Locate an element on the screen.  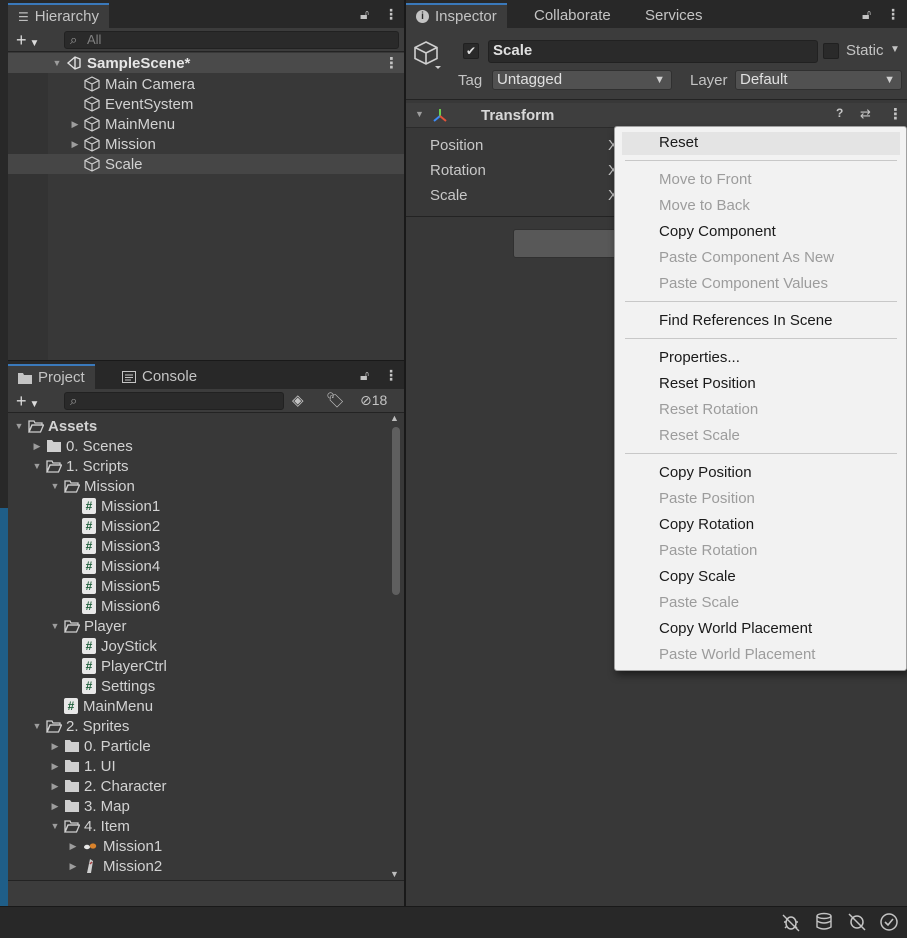
tab-collaborate: Collaborate is located at coordinates (572, 15).